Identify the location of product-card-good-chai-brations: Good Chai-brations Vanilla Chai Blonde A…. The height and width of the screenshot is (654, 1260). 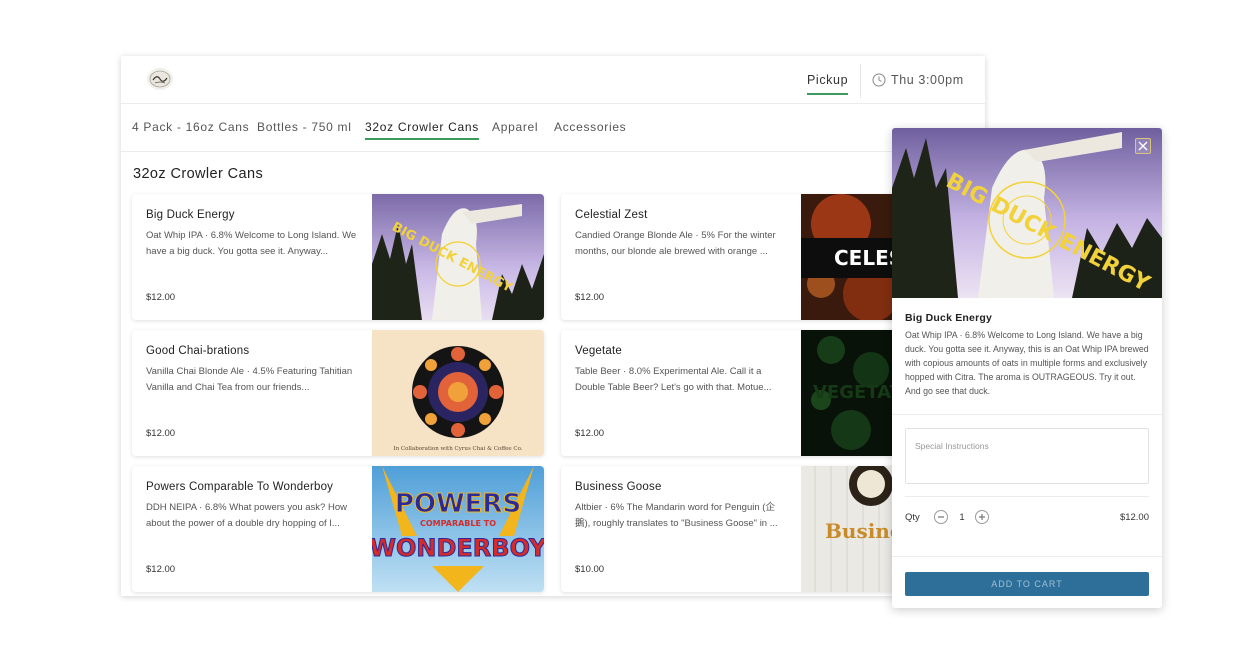
(338, 393).